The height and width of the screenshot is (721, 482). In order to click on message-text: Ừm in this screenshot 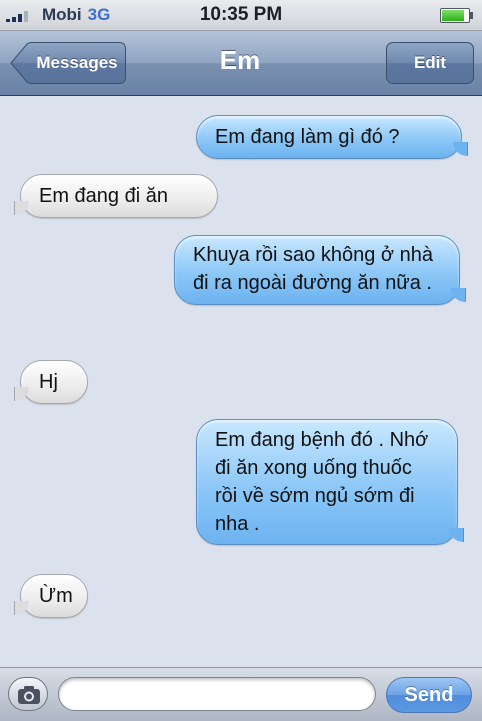, I will do `click(56, 596)`.